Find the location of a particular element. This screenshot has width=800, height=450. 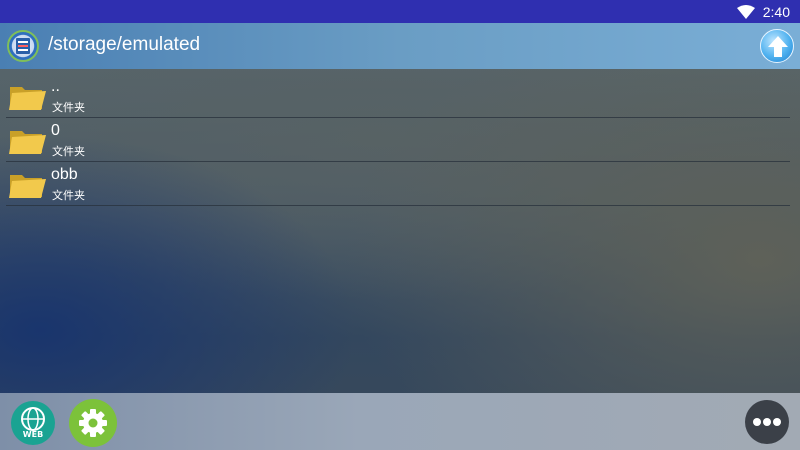

wifi-icon is located at coordinates (745, 11).